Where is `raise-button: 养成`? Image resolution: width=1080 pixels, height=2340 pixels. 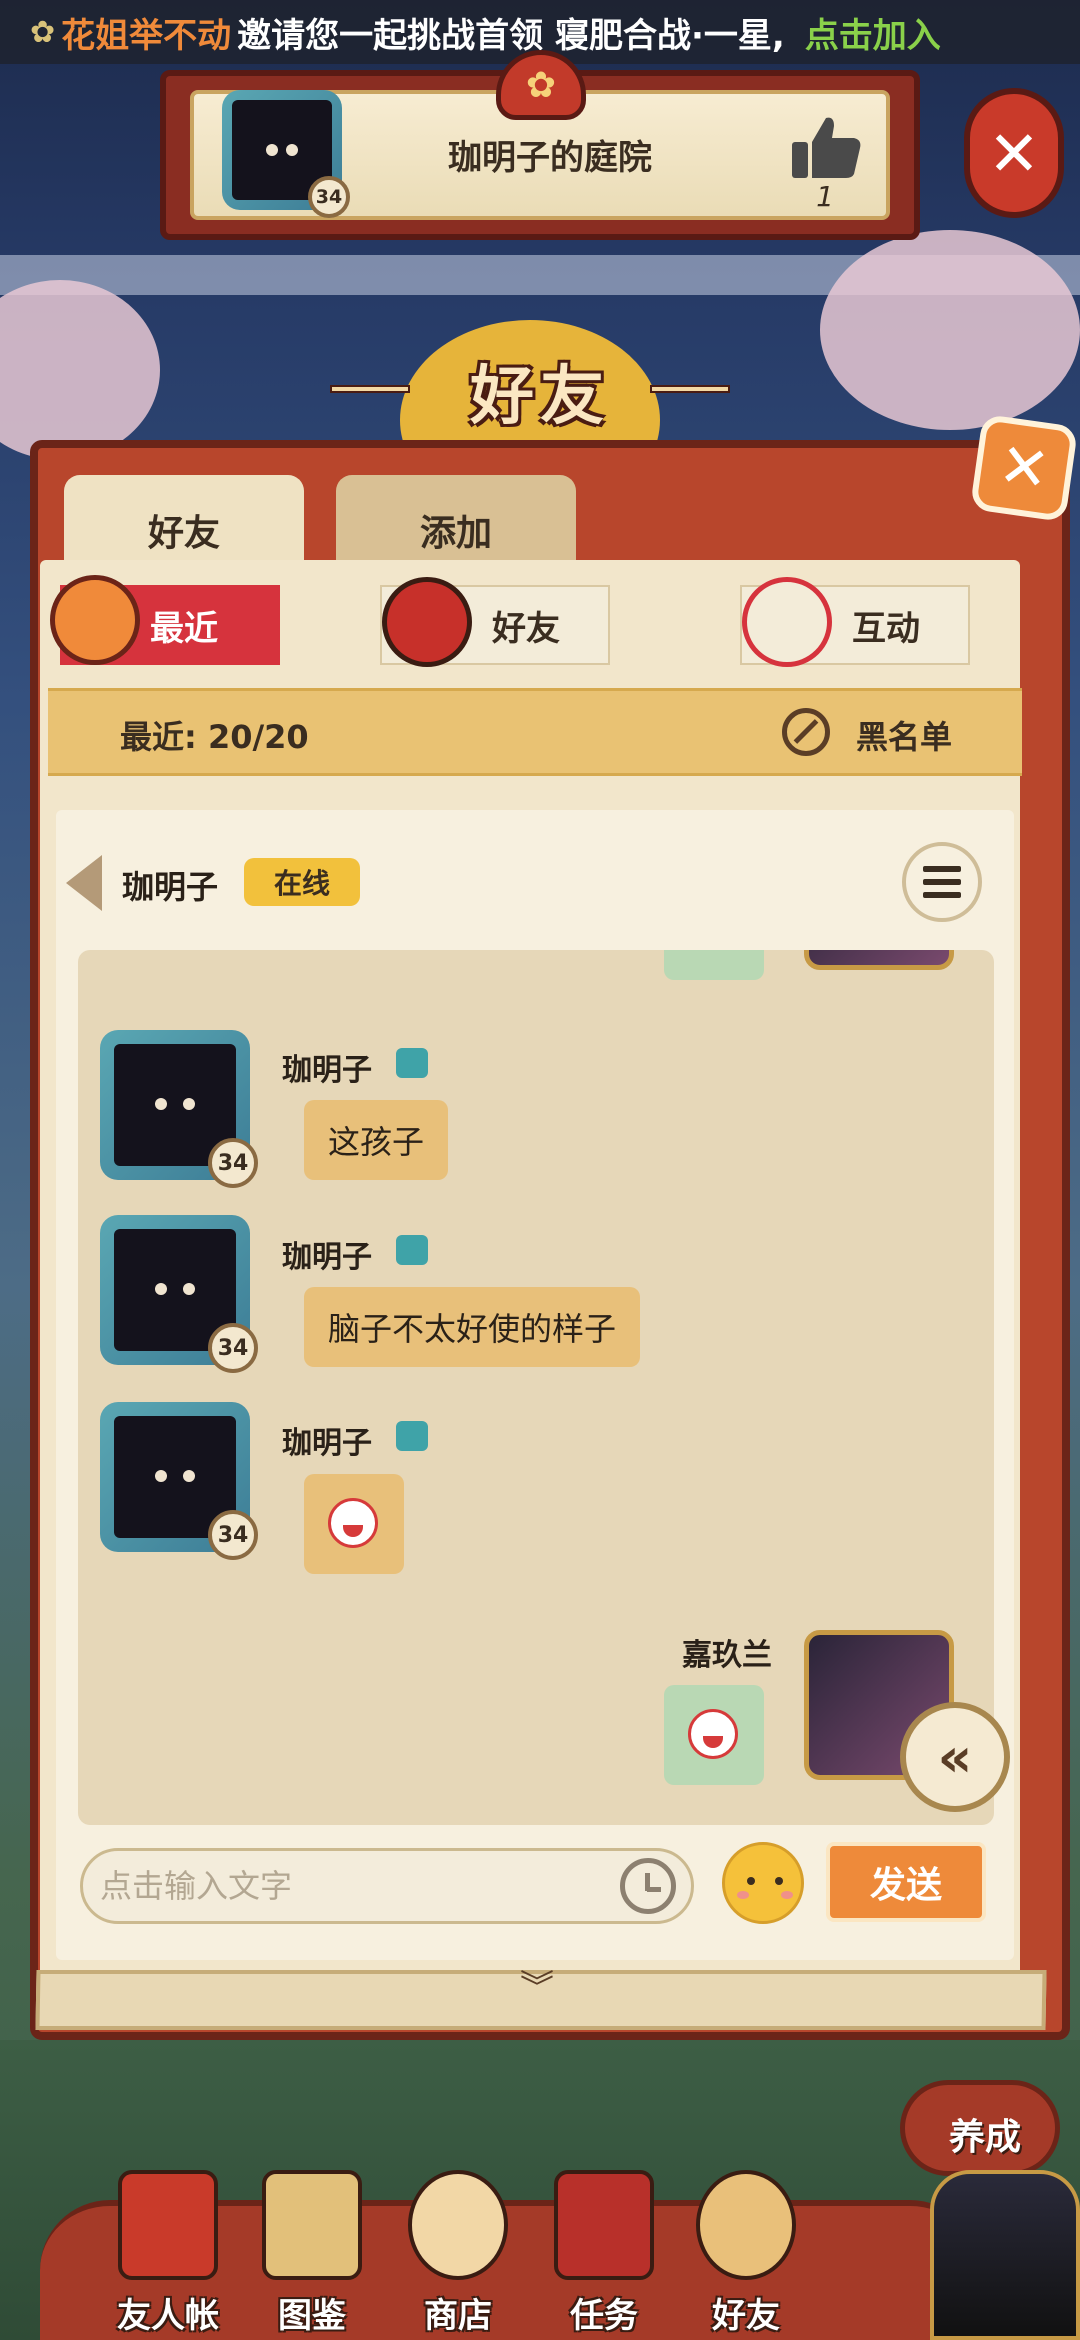
raise-button: 养成 is located at coordinates (990, 2115).